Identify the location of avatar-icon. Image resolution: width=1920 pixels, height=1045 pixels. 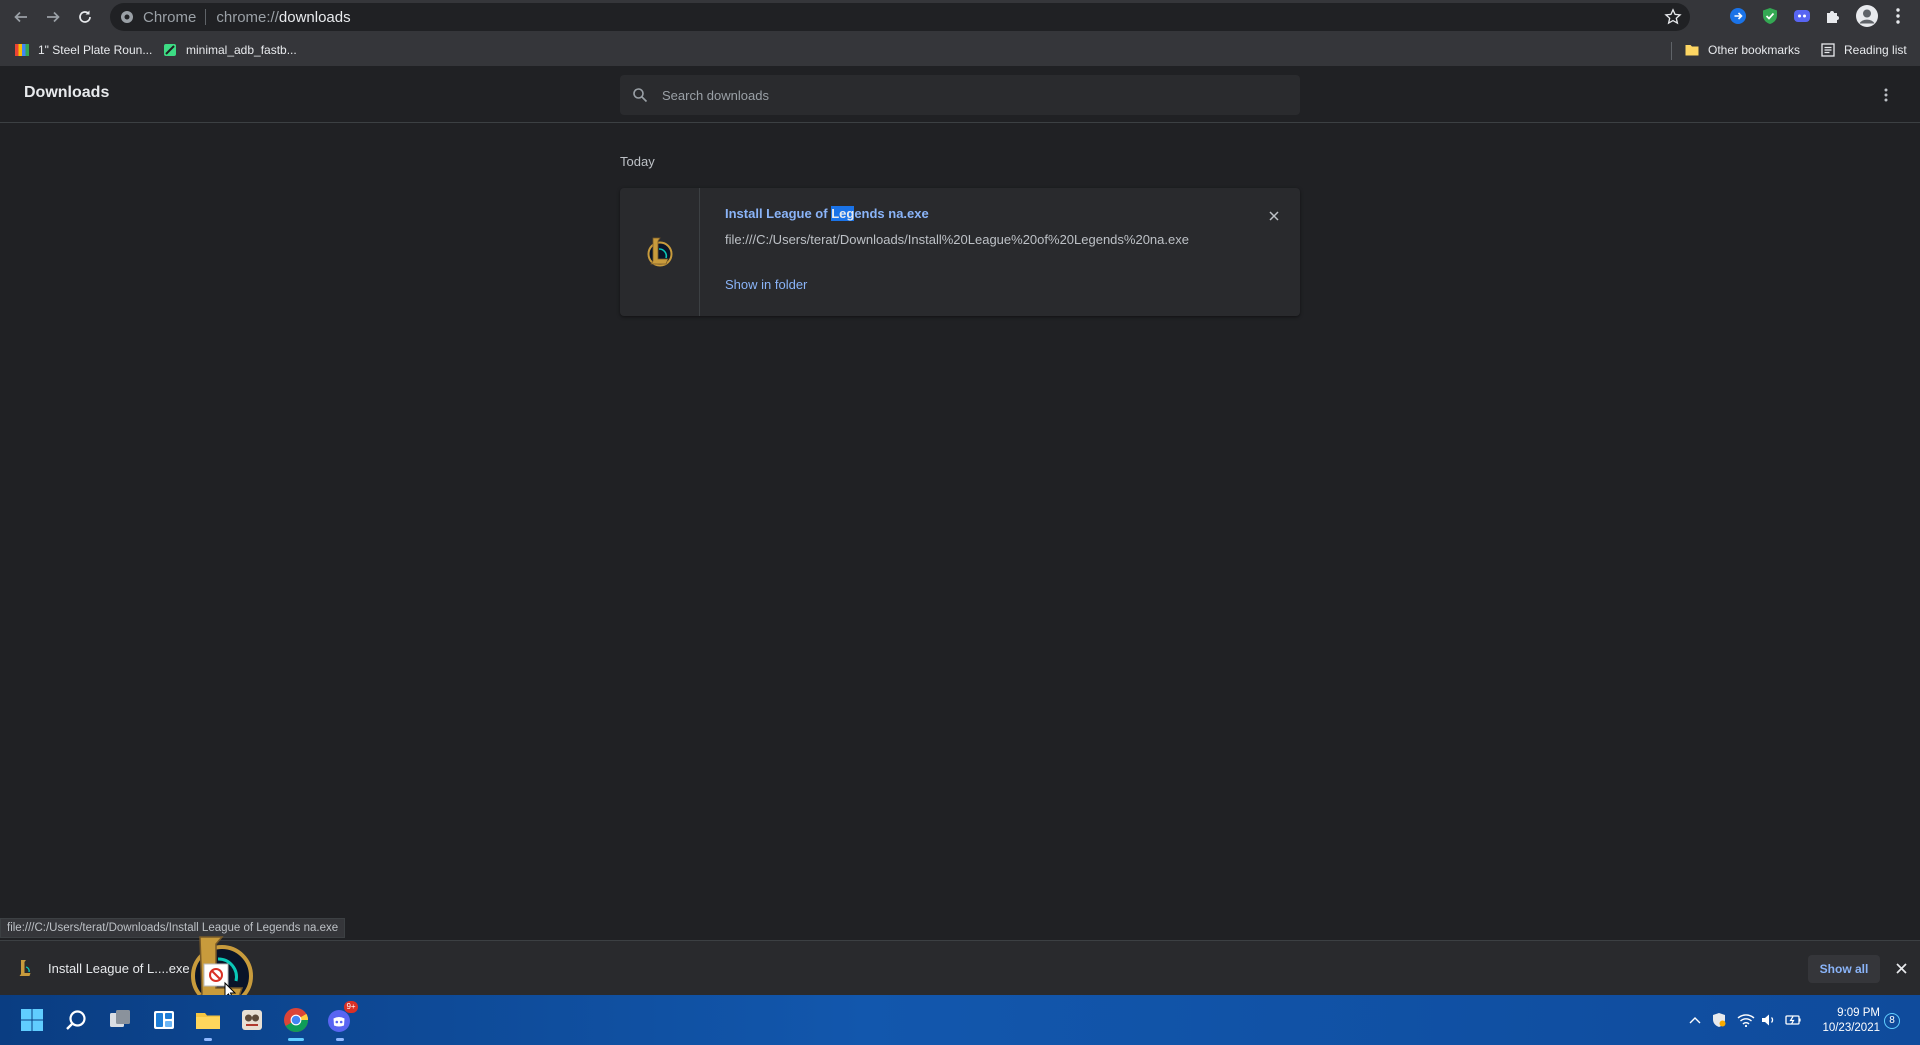
(1867, 16).